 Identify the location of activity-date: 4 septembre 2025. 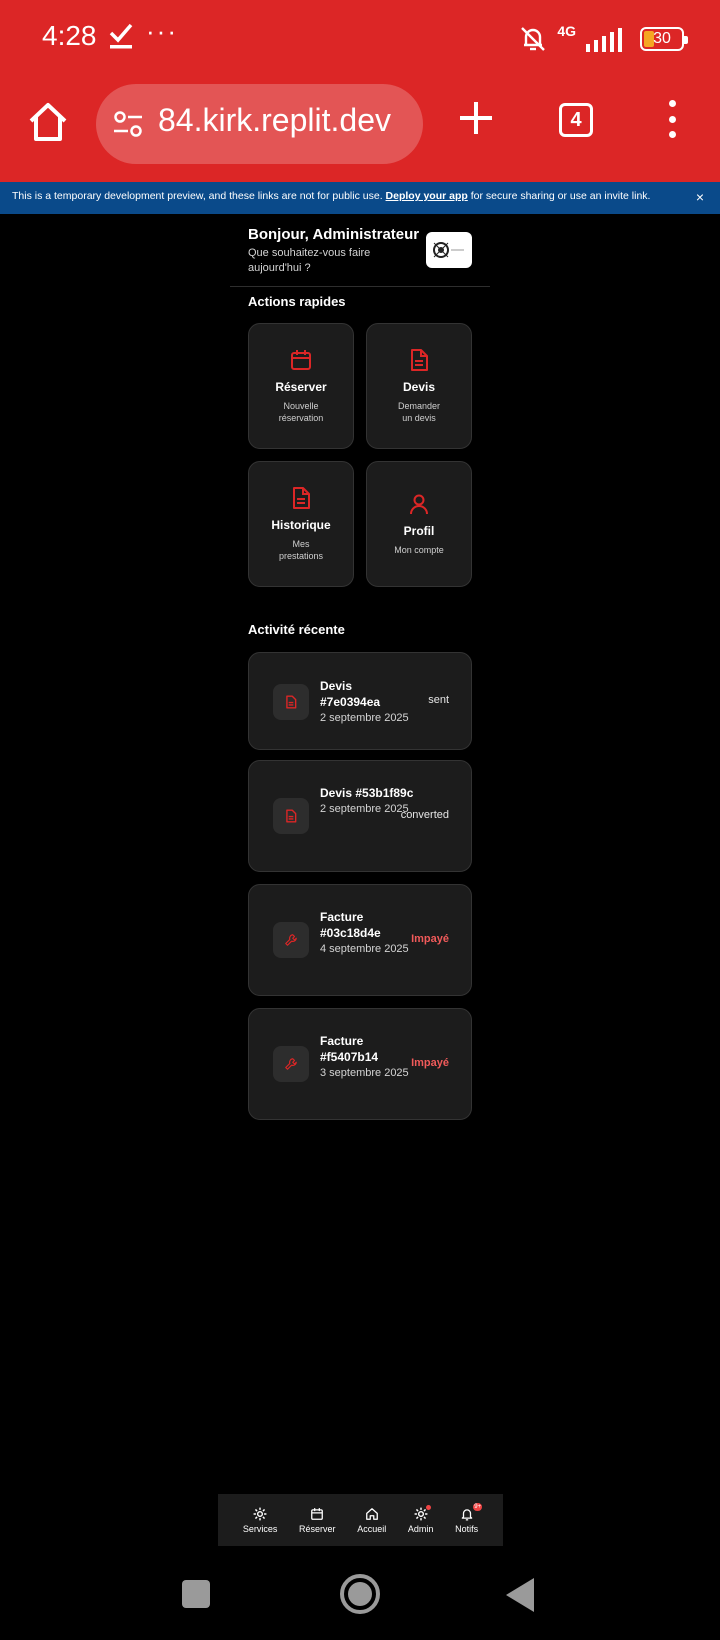
(364, 949).